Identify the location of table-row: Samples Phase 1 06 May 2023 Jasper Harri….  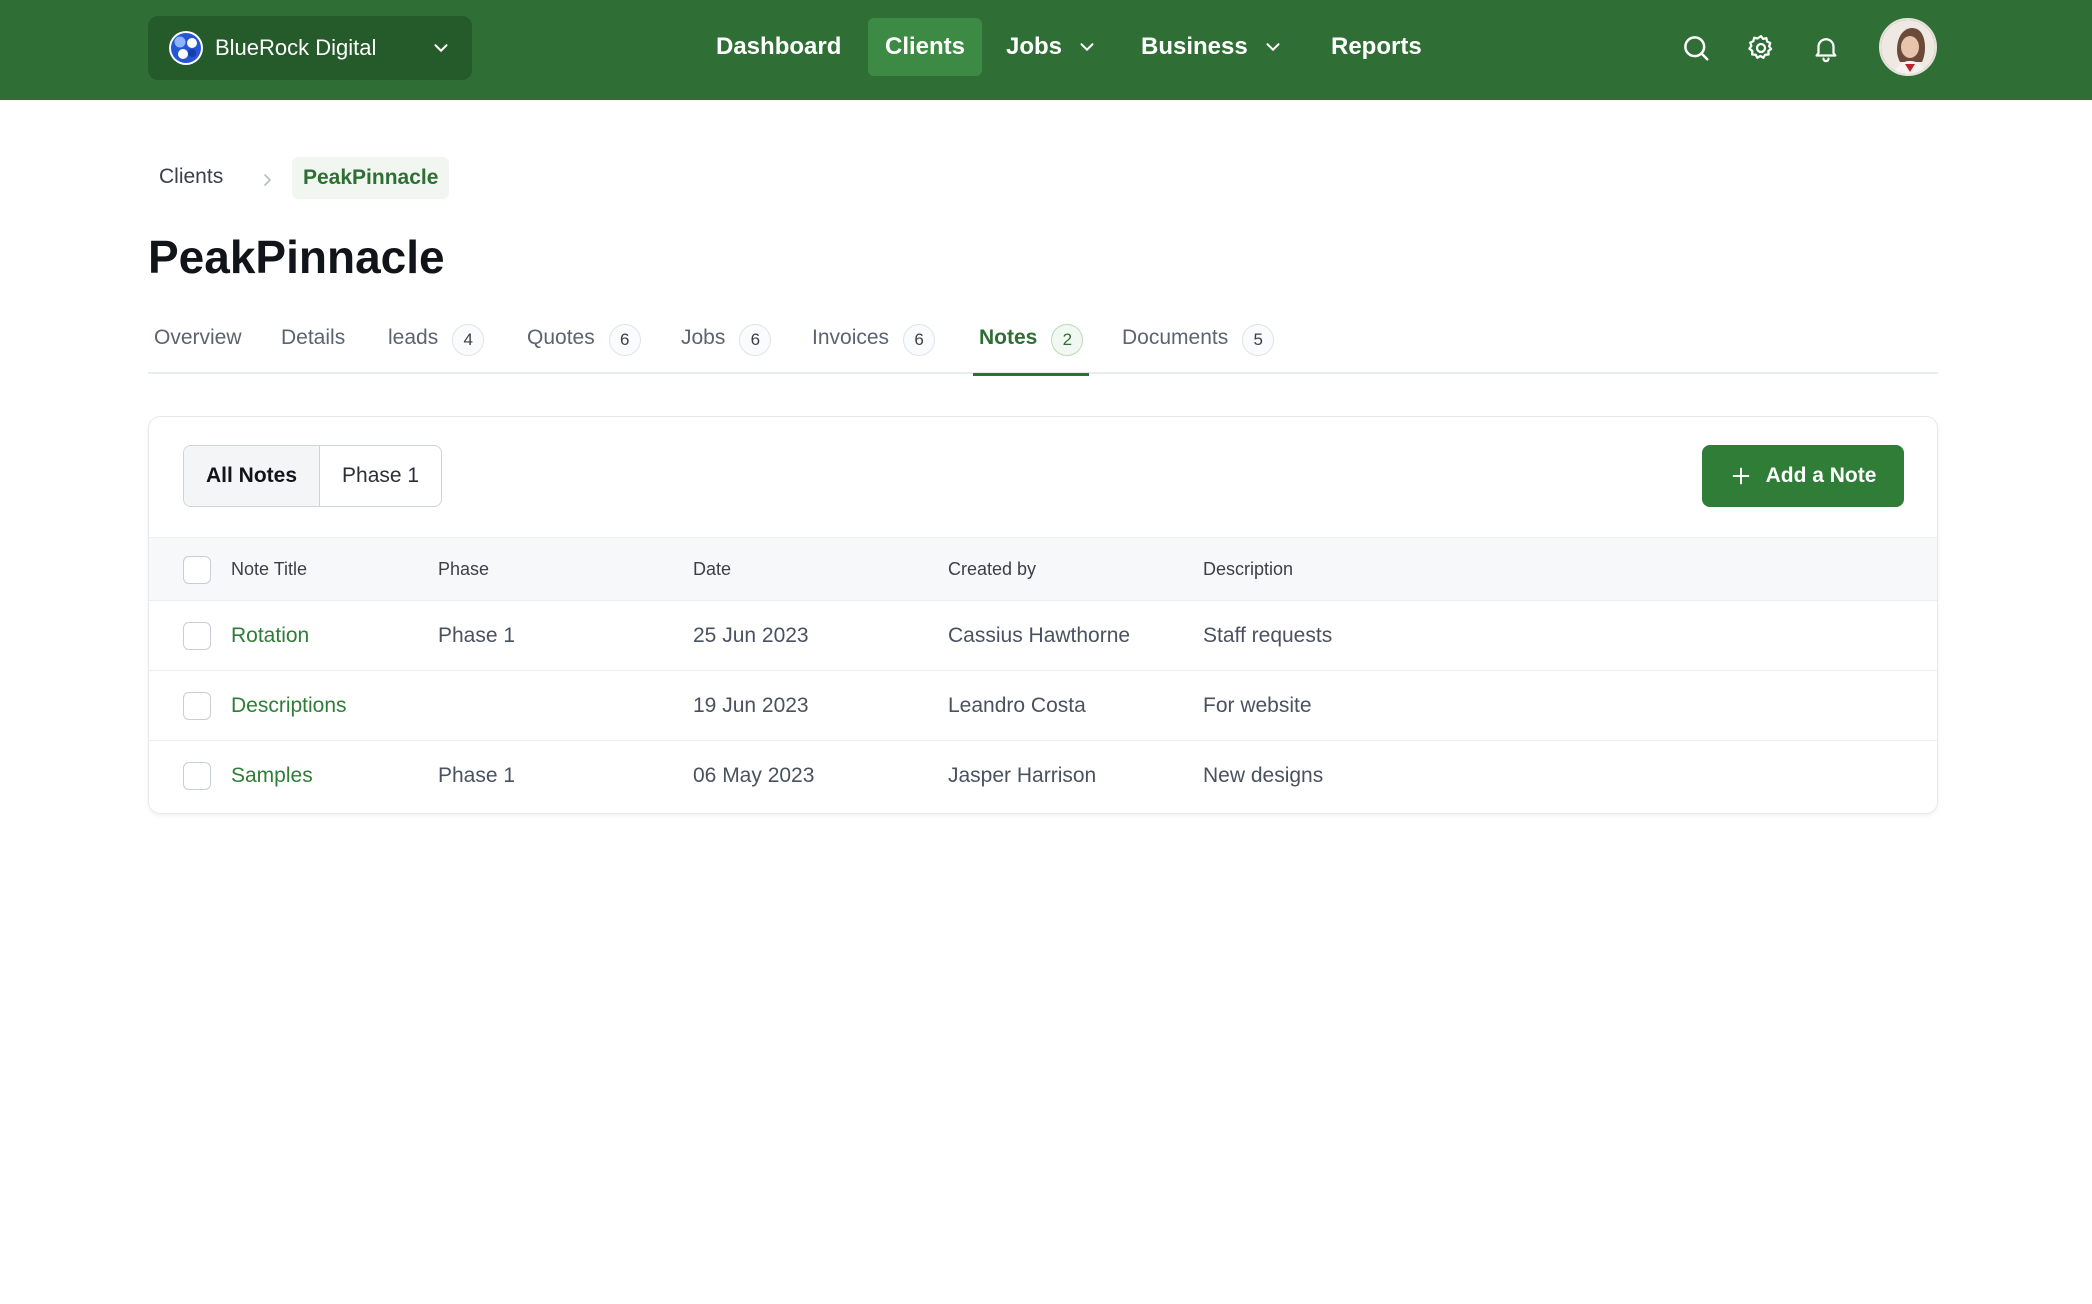
(1043, 776).